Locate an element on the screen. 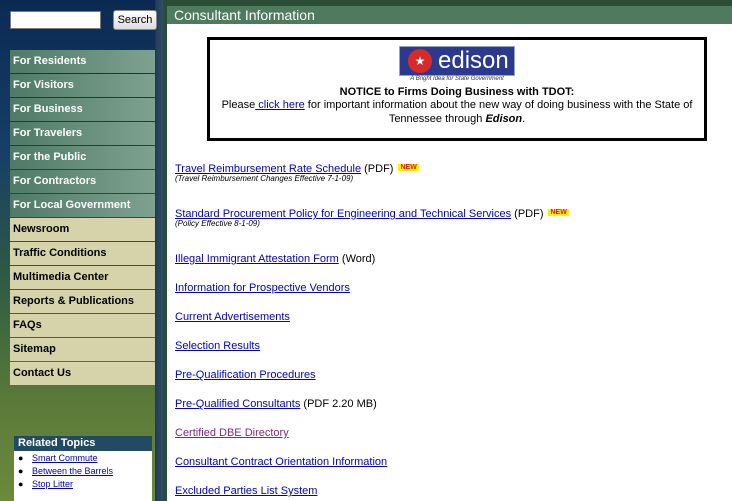 The height and width of the screenshot is (501, 732). link-certified-dbe-directory: Certified DBE Directory is located at coordinates (232, 433).